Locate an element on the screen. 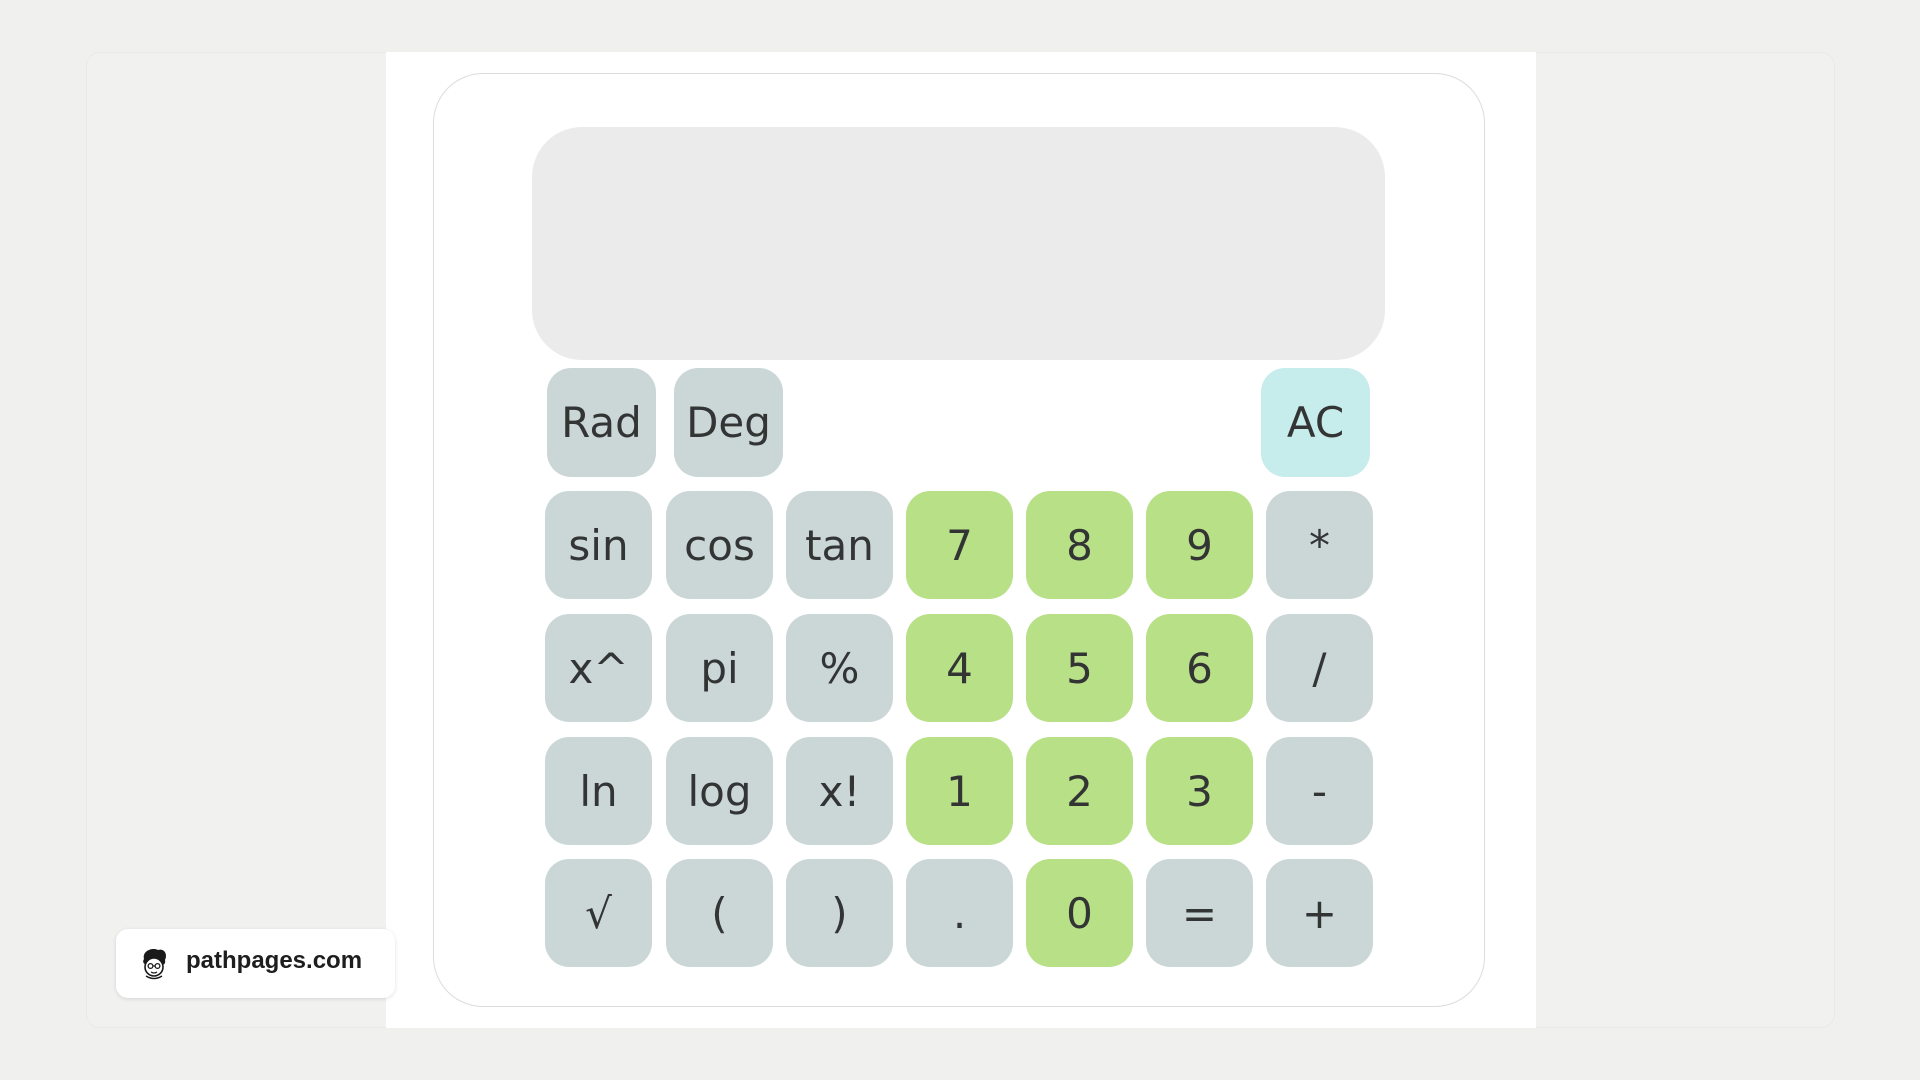 The height and width of the screenshot is (1080, 1920). pi-button: pi is located at coordinates (719, 668).